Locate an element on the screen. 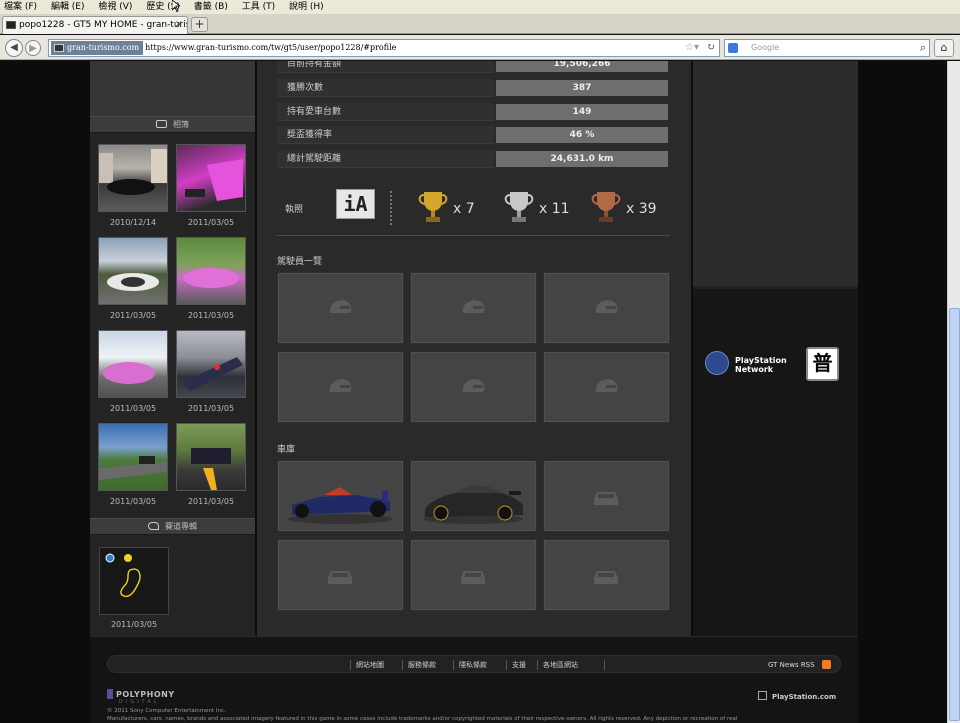 This screenshot has height=723, width=960. garage-section-title: 車庫 is located at coordinates (286, 450).